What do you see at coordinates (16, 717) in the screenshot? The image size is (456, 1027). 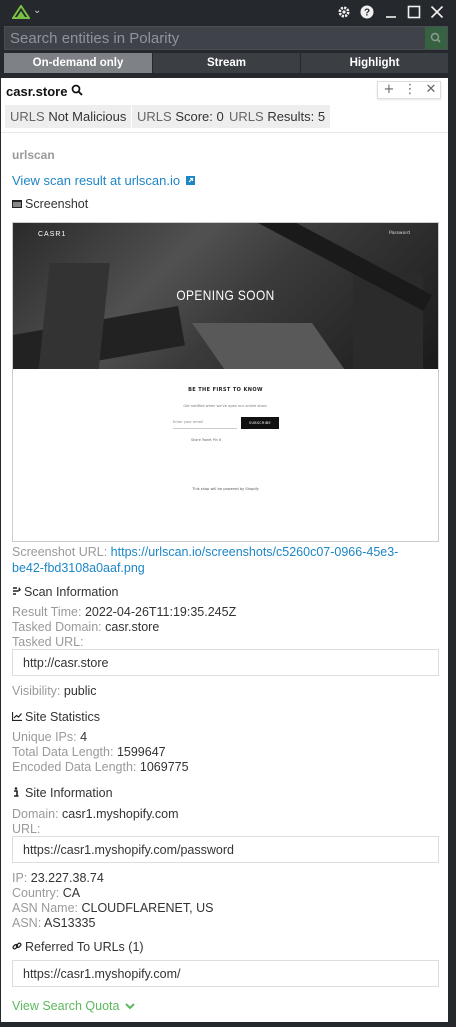 I see `chart-icon` at bounding box center [16, 717].